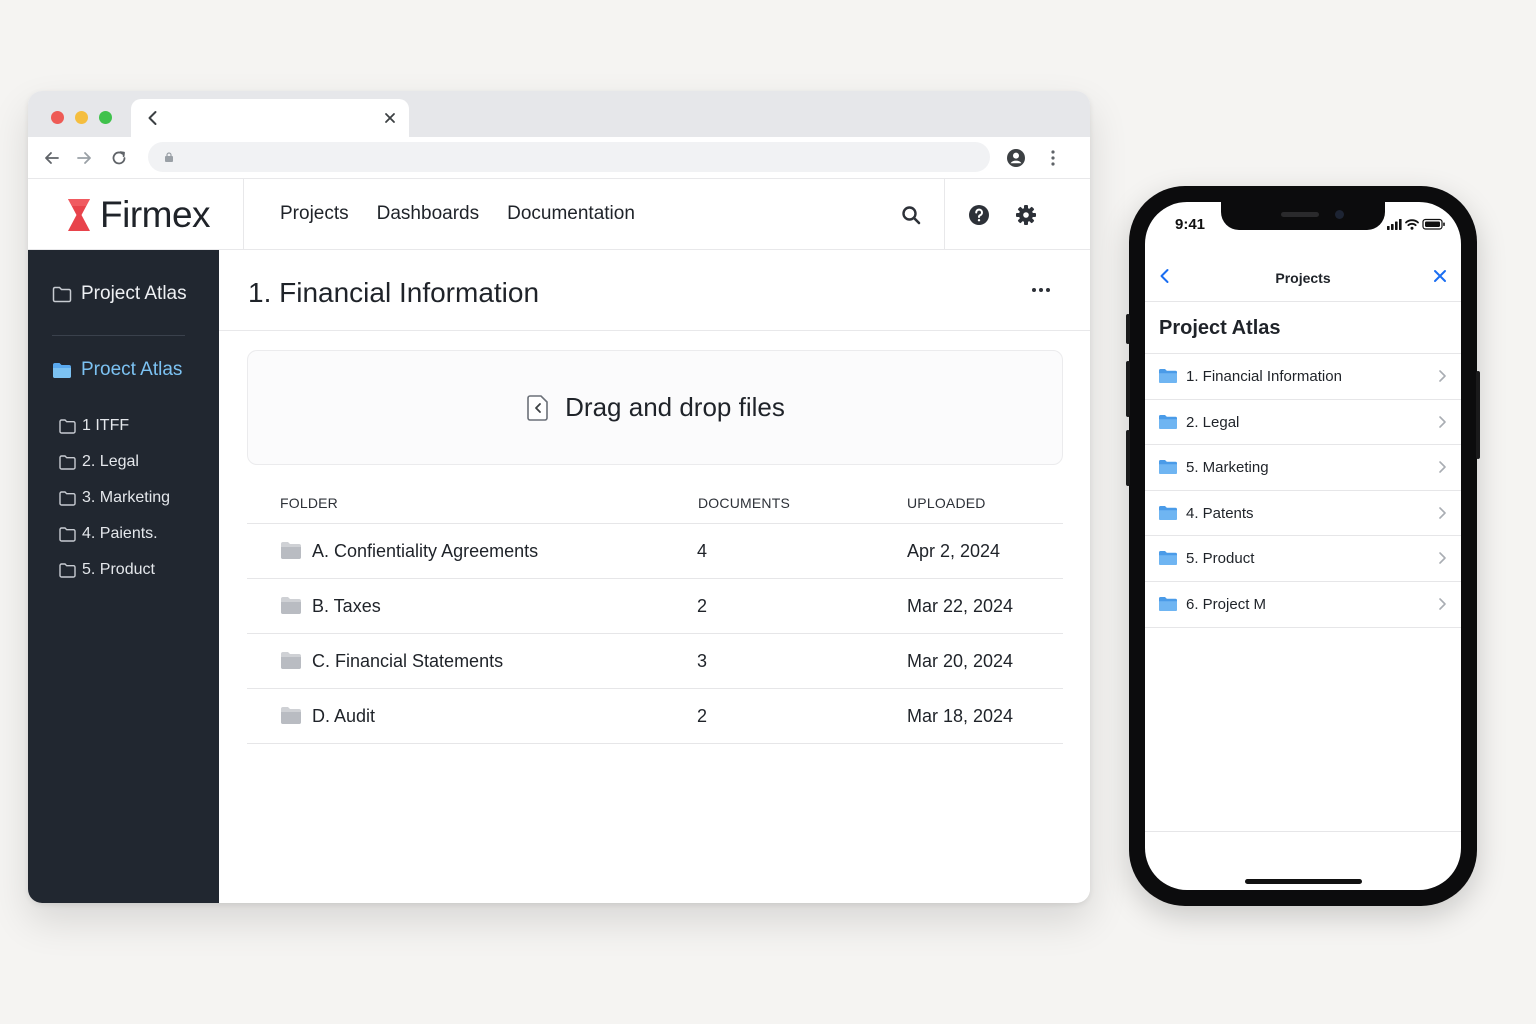 This screenshot has height=1024, width=1536. I want to click on table-row: D. Audit 2 Mar 18, 2024, so click(655, 716).